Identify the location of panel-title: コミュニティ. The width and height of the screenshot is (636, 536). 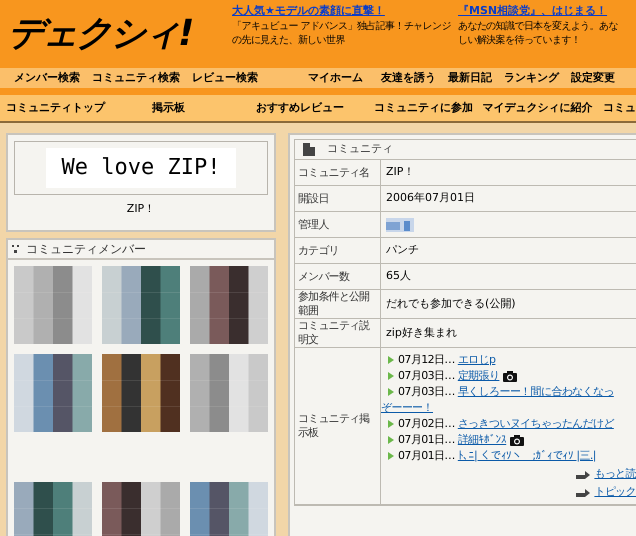
(360, 149).